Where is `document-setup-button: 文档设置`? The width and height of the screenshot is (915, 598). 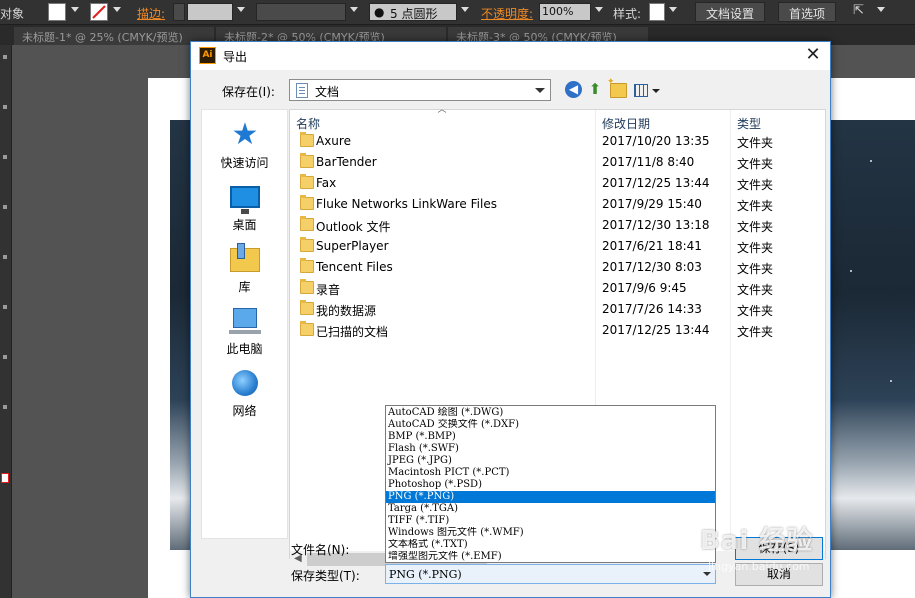 document-setup-button: 文档设置 is located at coordinates (730, 12).